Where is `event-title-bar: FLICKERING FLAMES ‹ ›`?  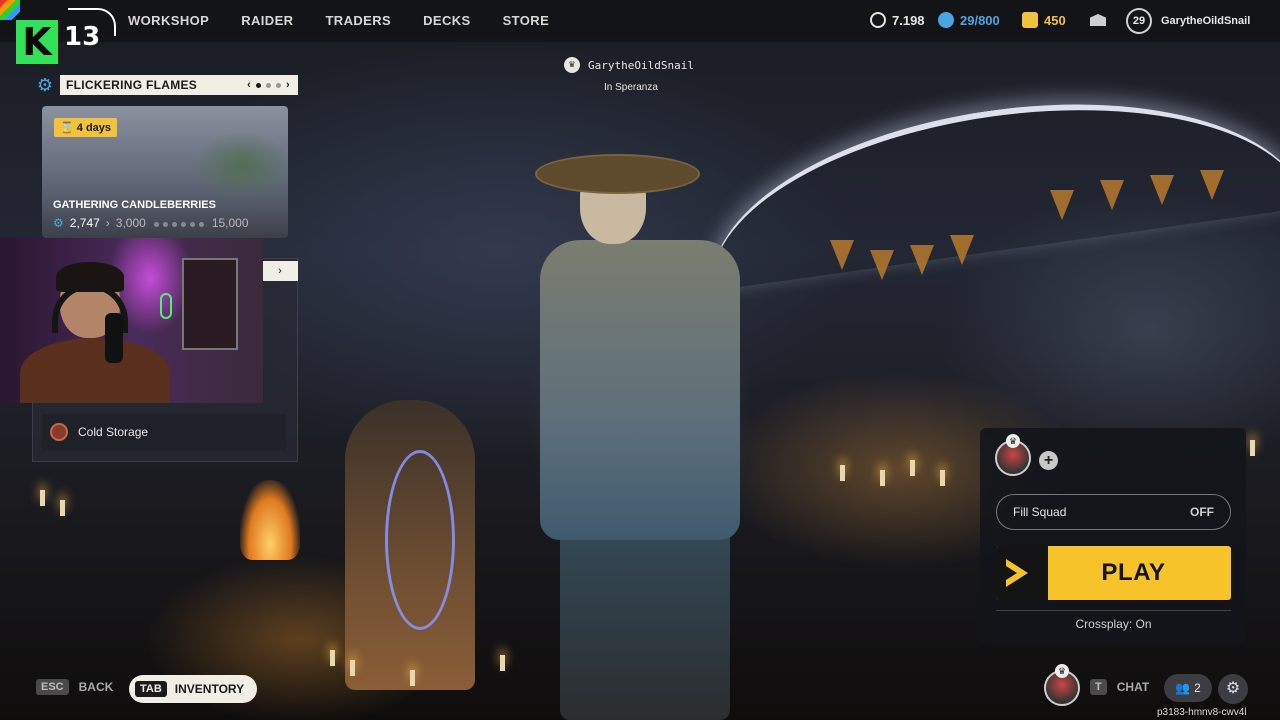
event-title-bar: FLICKERING FLAMES ‹ › is located at coordinates (179, 85).